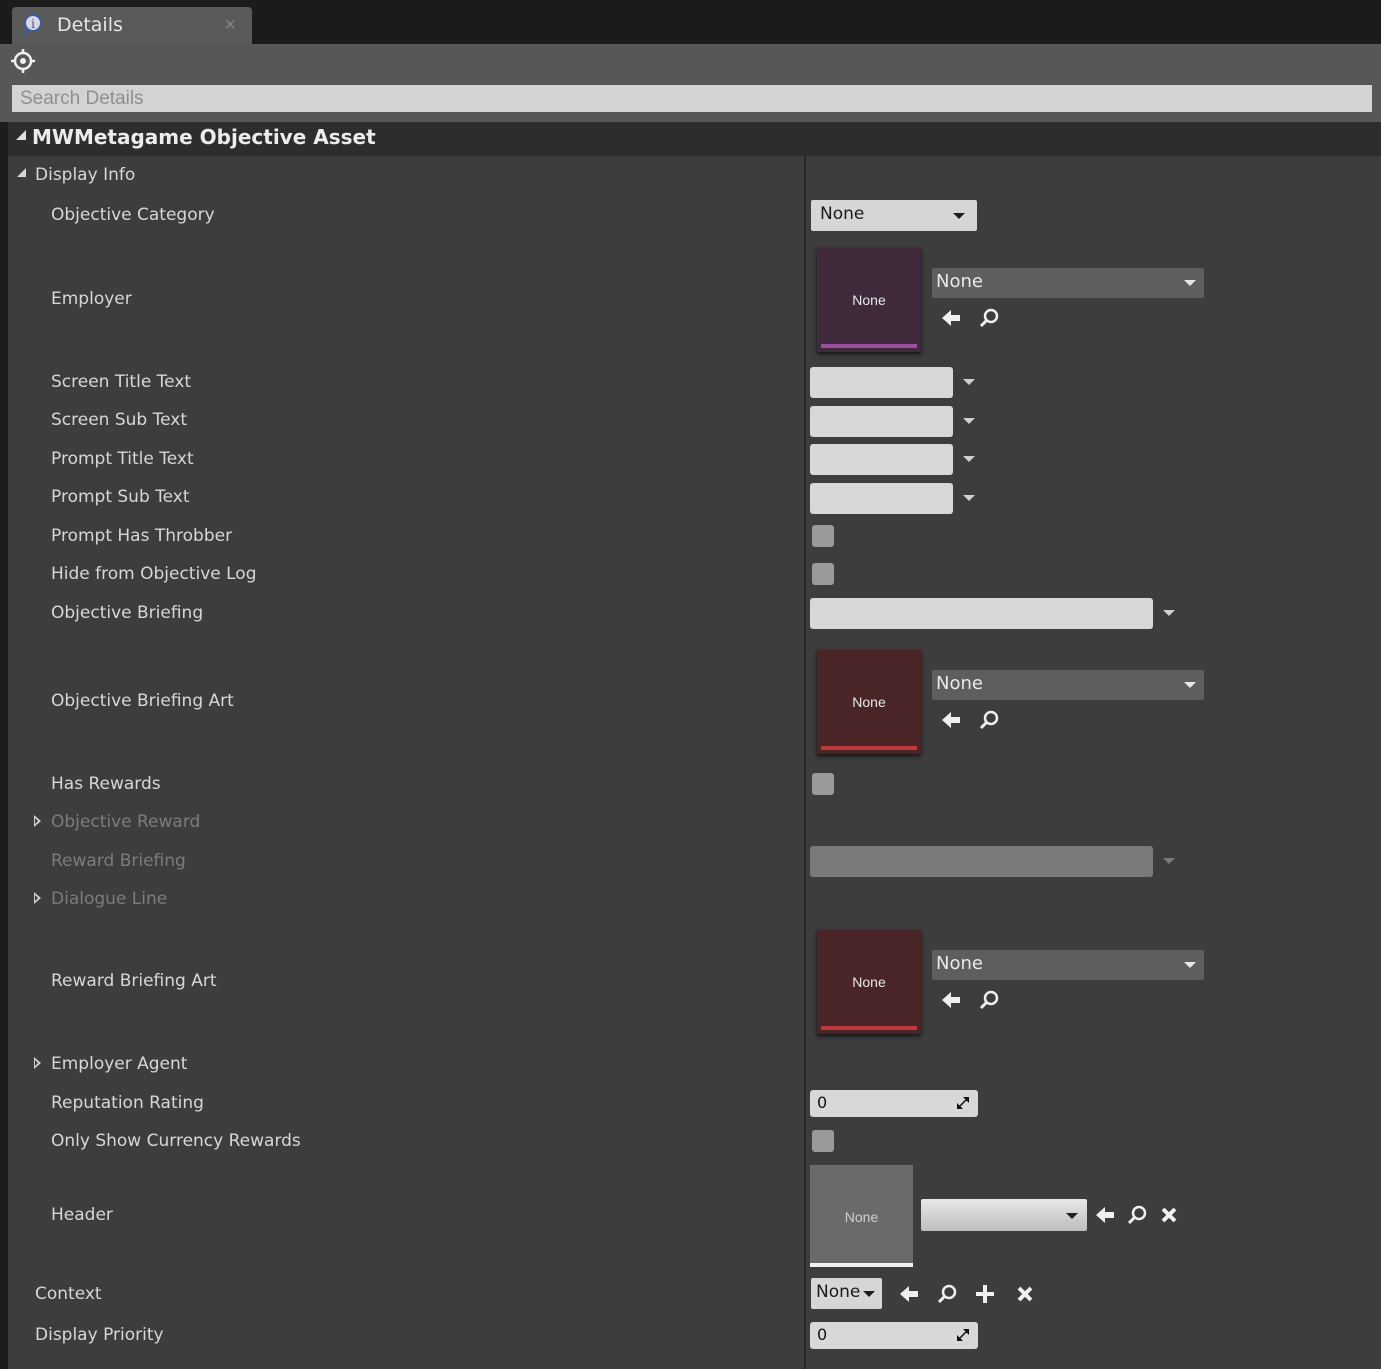 The width and height of the screenshot is (1381, 1369). I want to click on reward-briefing-art-combo: None, so click(1068, 965).